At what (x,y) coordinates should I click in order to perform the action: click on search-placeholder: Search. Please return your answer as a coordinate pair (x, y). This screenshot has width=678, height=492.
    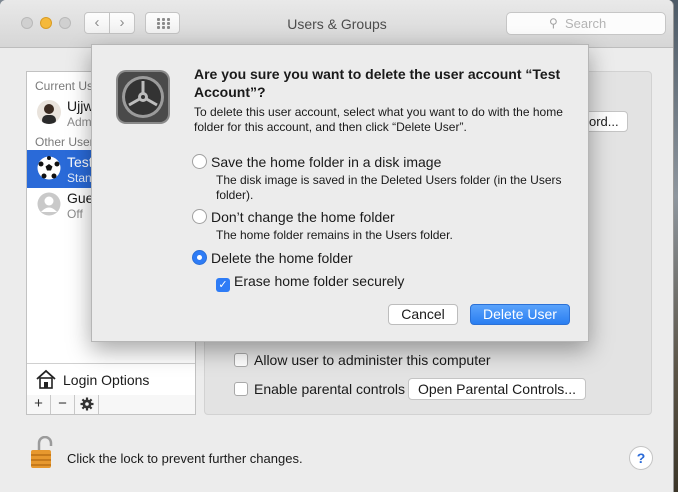
    Looking at the image, I should click on (586, 23).